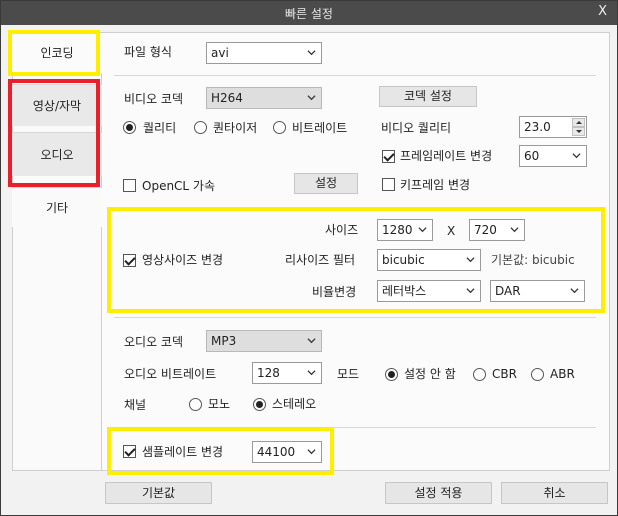  Describe the element at coordinates (320, 128) in the screenshot. I see `radio-bitrate-label: 비트레이트` at that location.